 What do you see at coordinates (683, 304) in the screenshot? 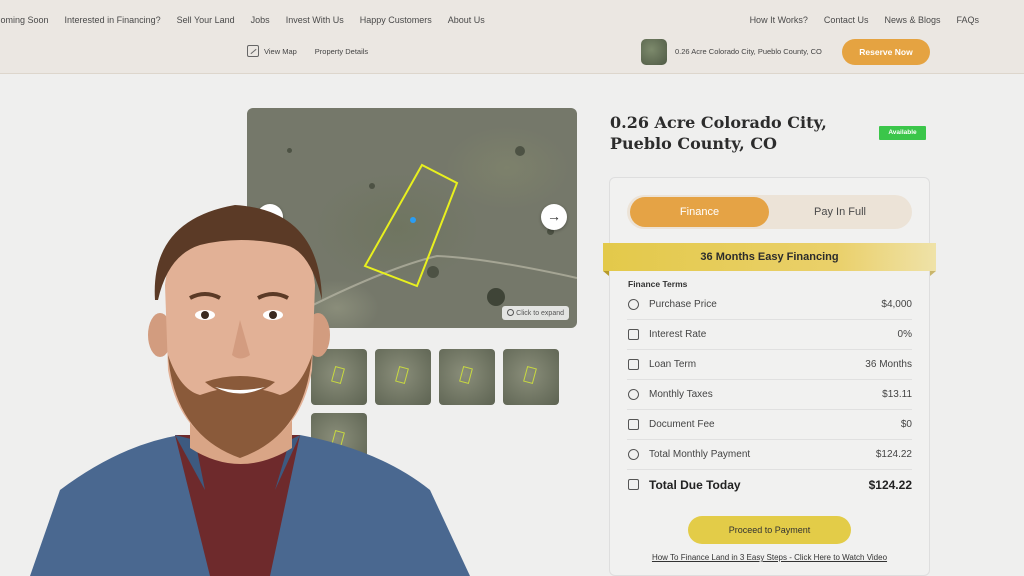
I see `term-label: Purchase Price` at bounding box center [683, 304].